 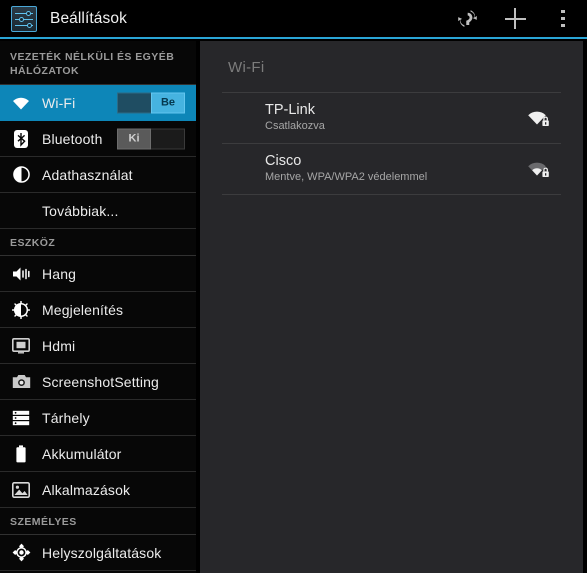 I want to click on section-header-personal: SZEMÉLYES, so click(x=98, y=521).